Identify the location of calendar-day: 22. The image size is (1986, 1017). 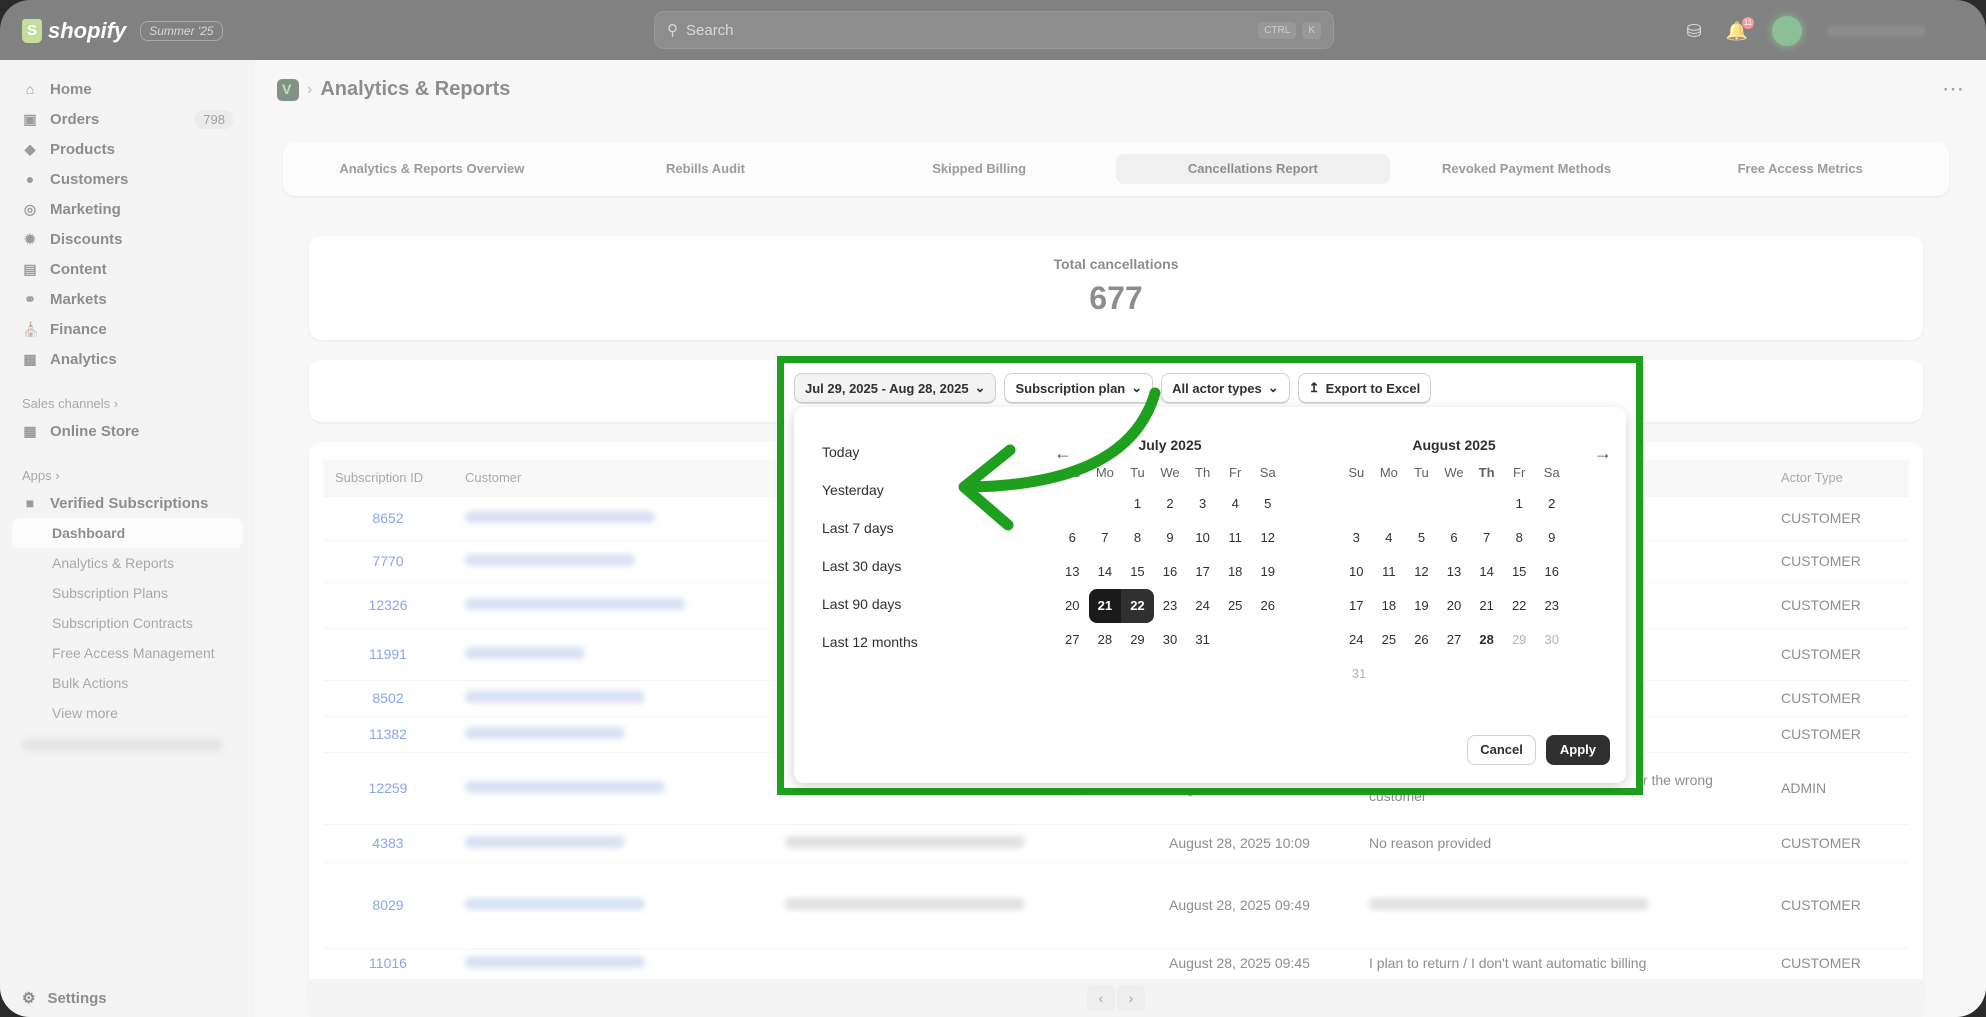
(1519, 606).